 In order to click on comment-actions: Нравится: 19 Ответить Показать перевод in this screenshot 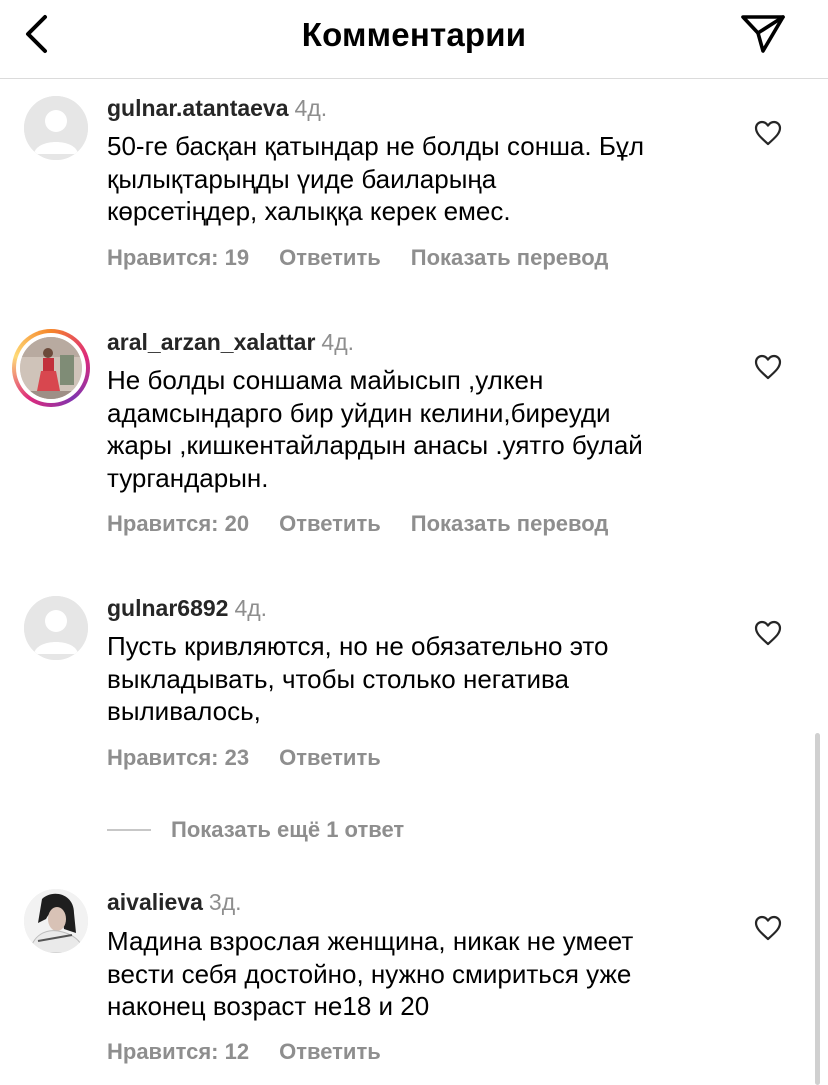, I will do `click(372, 258)`.